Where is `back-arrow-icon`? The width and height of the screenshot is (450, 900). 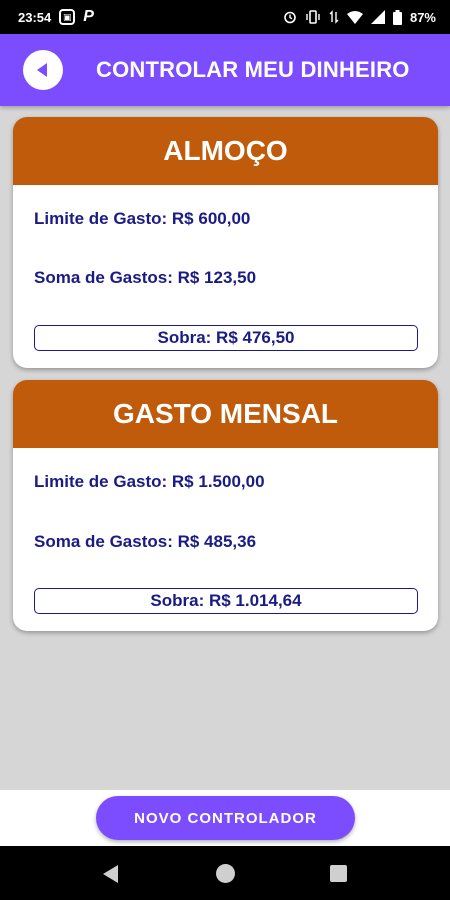
back-arrow-icon is located at coordinates (41, 70).